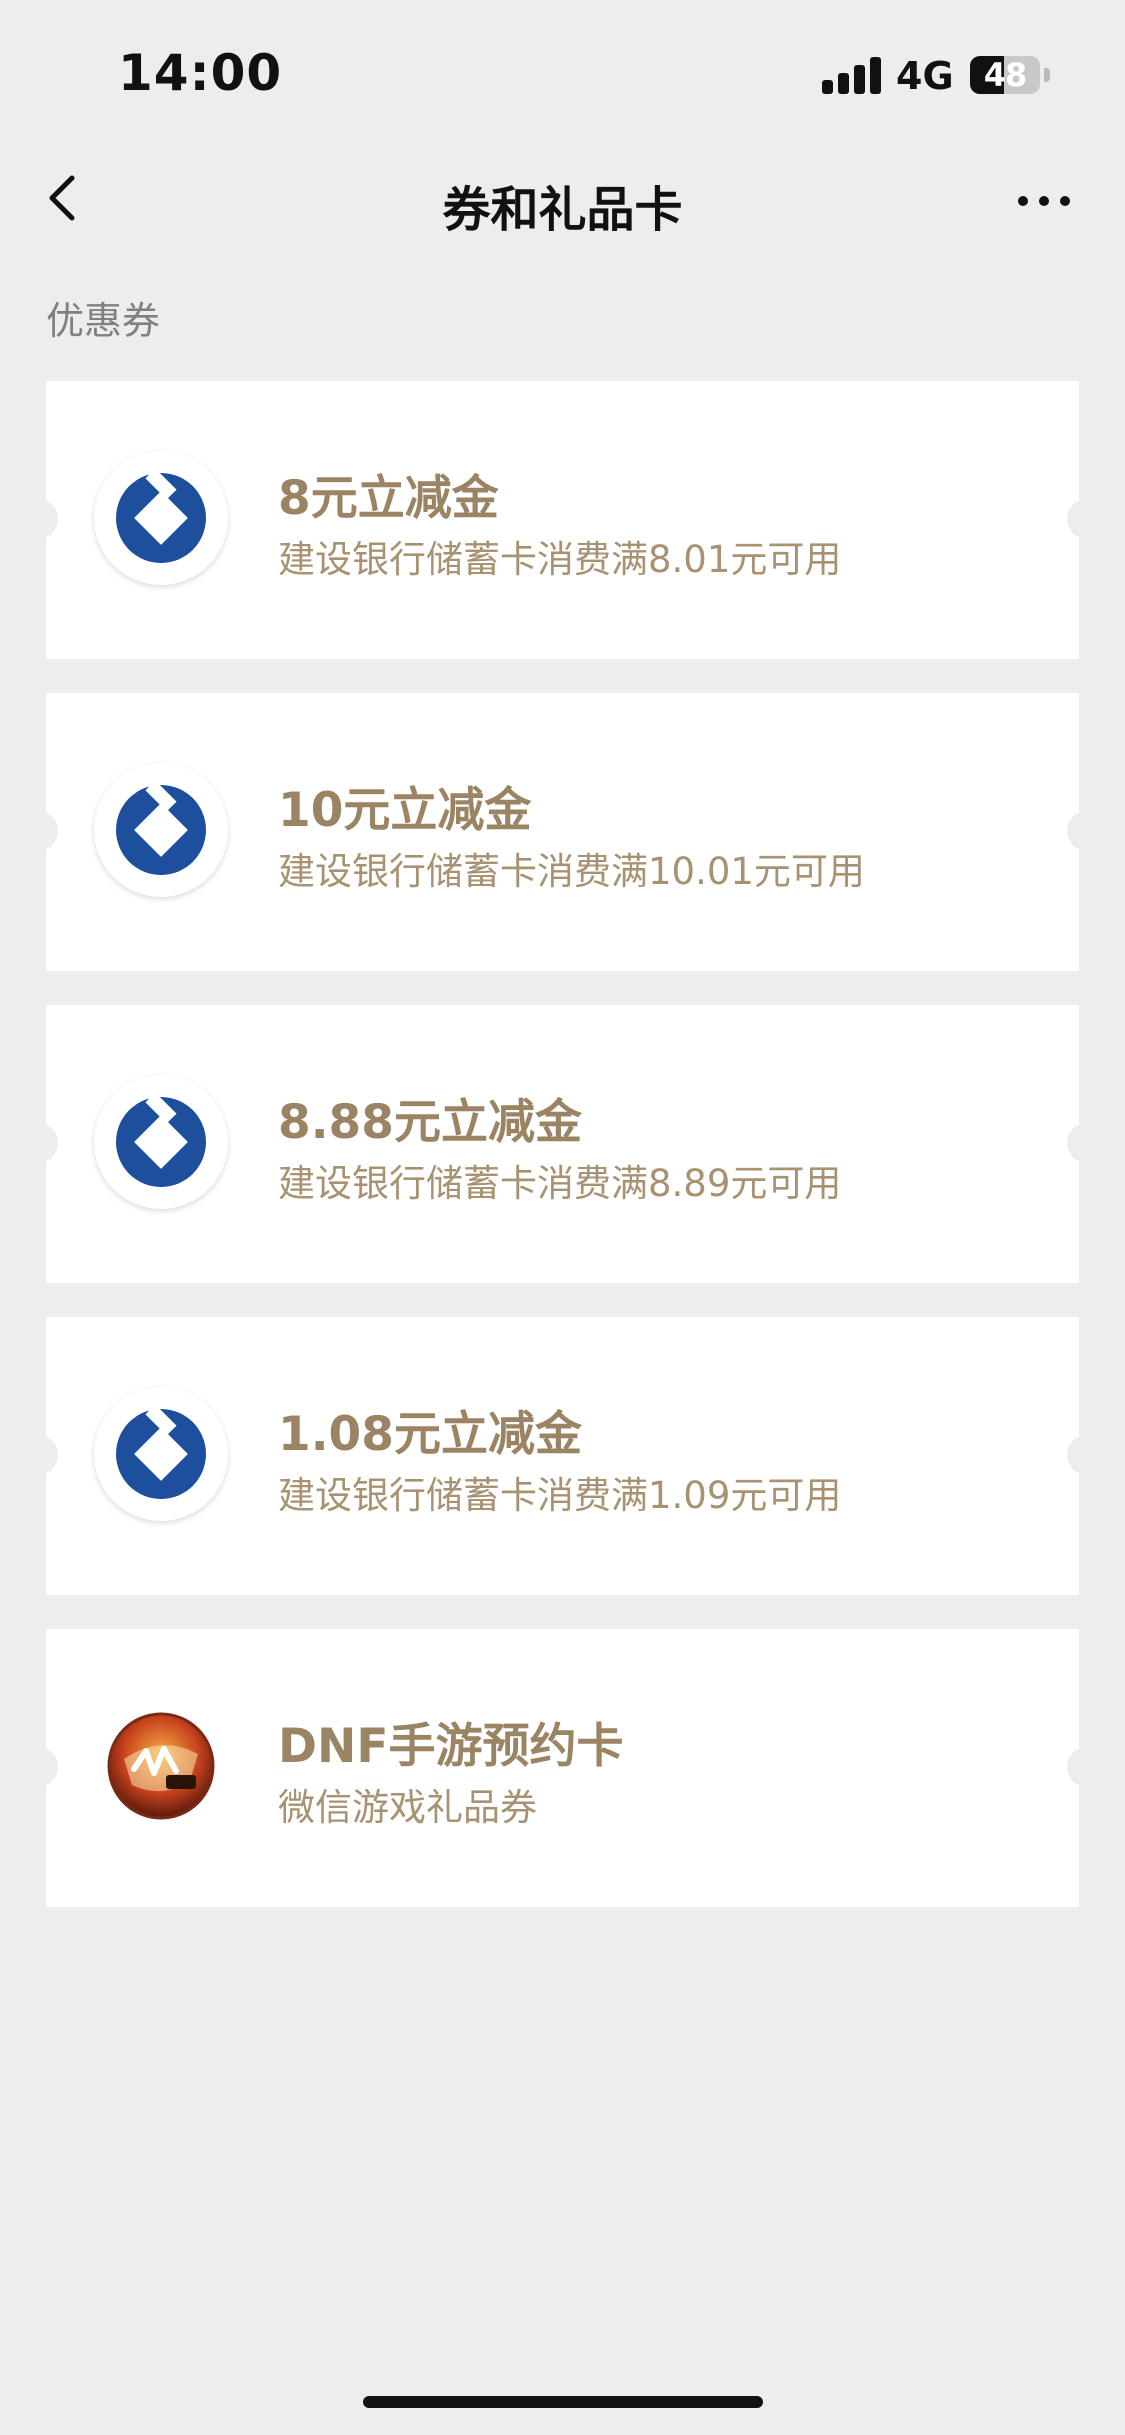  What do you see at coordinates (560, 1183) in the screenshot?
I see `coupon-desc: 建设银行储蓄卡消费满8.89元可用` at bounding box center [560, 1183].